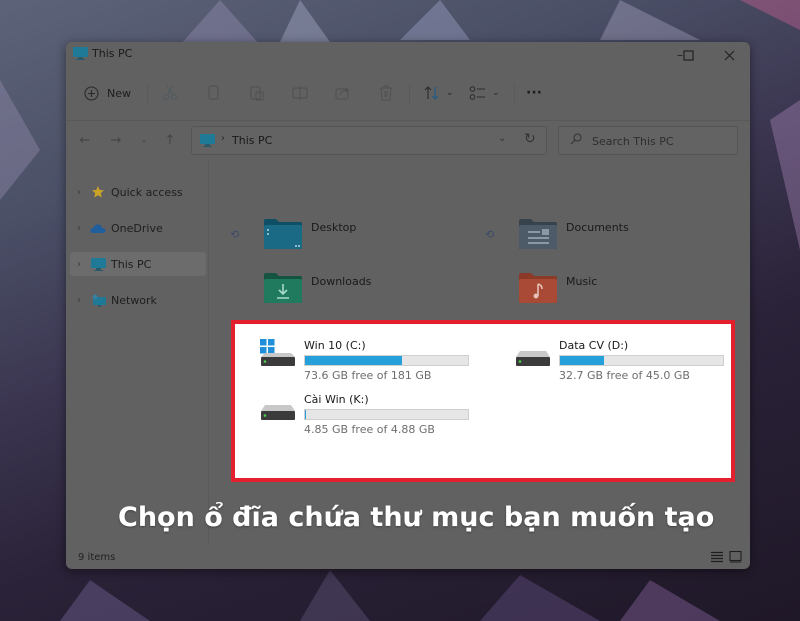 Image resolution: width=800 pixels, height=621 pixels. Describe the element at coordinates (477, 93) in the screenshot. I see `view-list-icon` at that location.